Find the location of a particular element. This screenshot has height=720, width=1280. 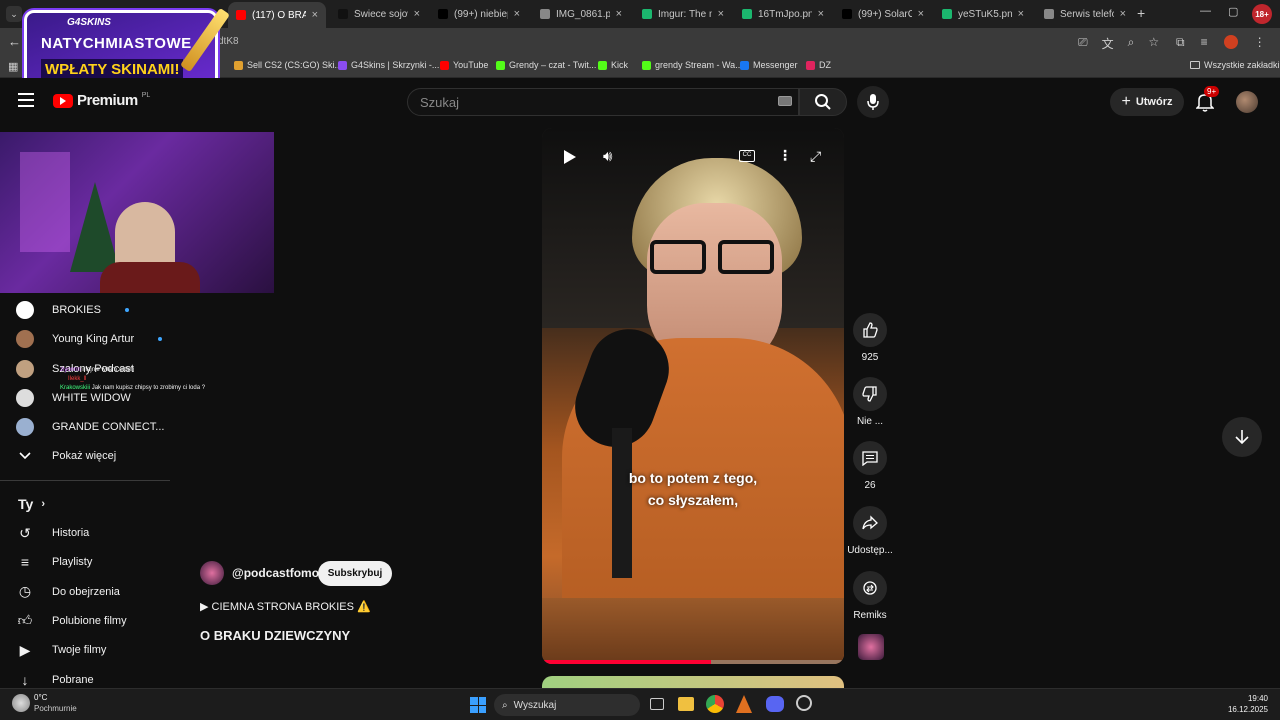

apps-grid-icon: ▦ is located at coordinates (13, 66).